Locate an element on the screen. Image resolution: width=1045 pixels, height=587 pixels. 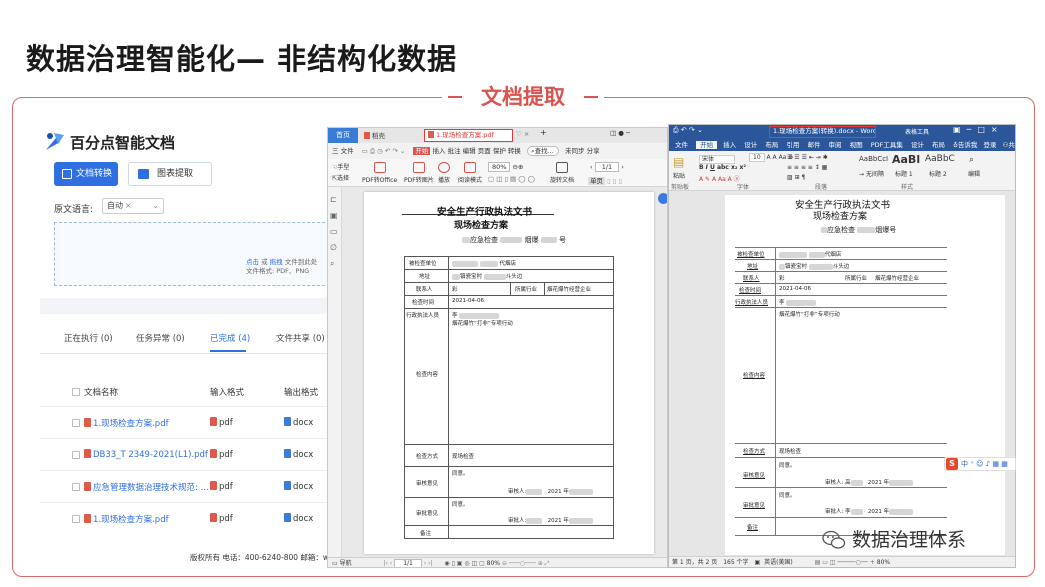
editing-button: 编辑 is located at coordinates (974, 173).